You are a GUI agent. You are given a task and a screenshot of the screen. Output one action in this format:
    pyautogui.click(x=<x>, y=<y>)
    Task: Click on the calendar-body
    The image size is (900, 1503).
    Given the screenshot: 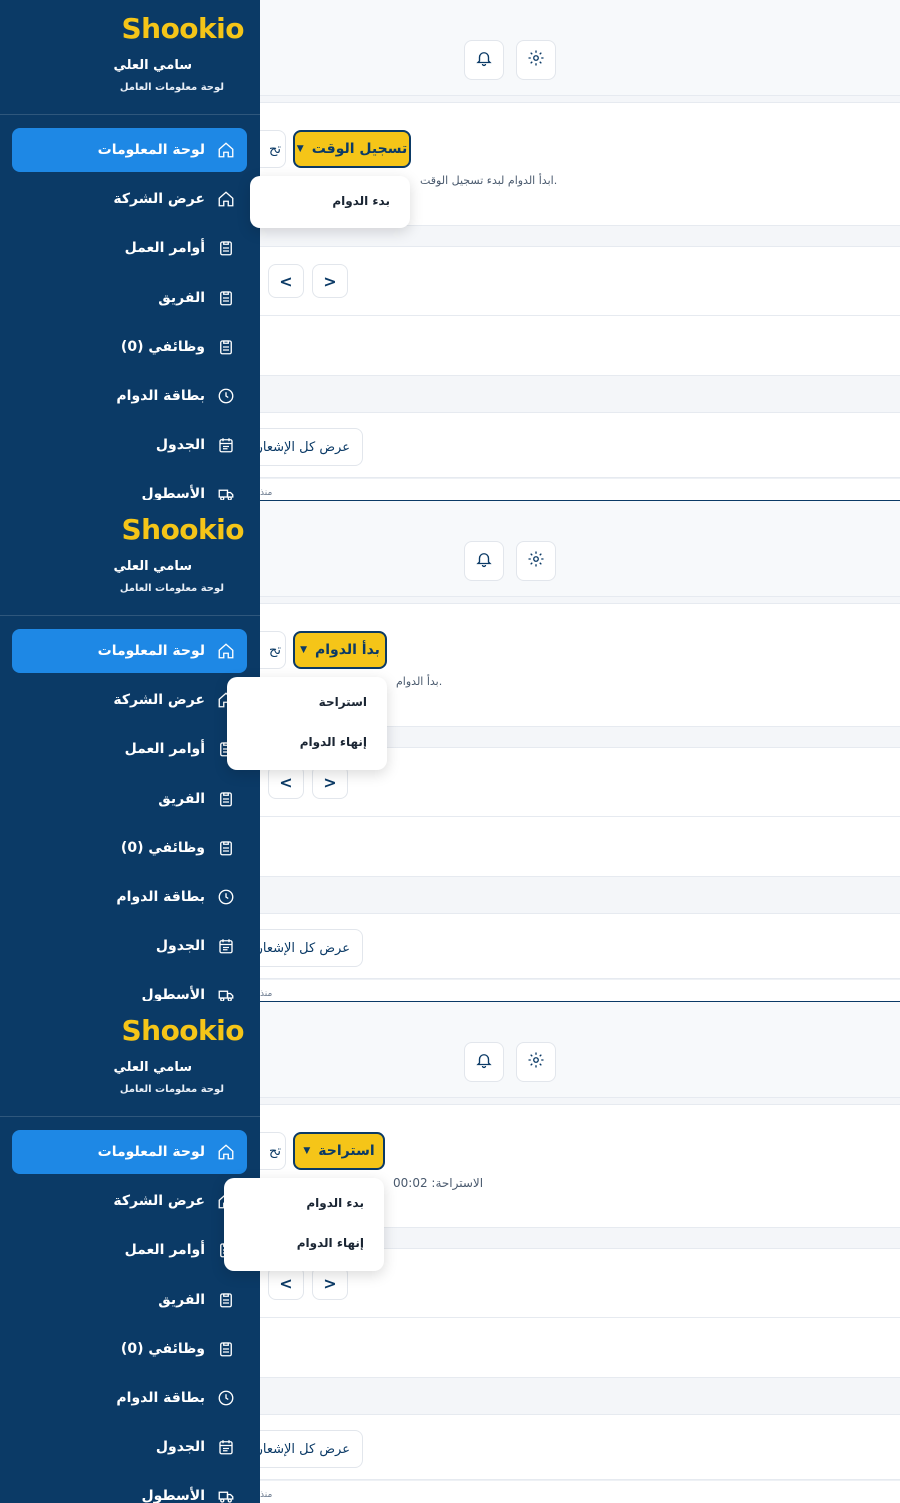 What is the action you would take?
    pyautogui.click(x=580, y=847)
    